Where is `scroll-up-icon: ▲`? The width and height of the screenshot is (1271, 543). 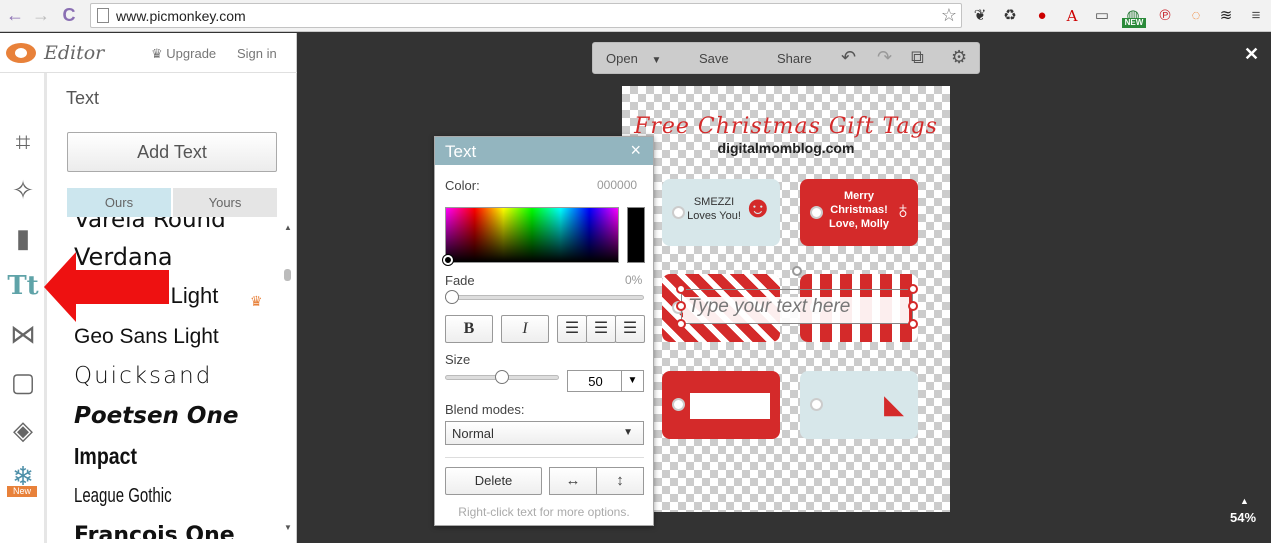
scroll-up-icon: ▲ is located at coordinates (288, 227).